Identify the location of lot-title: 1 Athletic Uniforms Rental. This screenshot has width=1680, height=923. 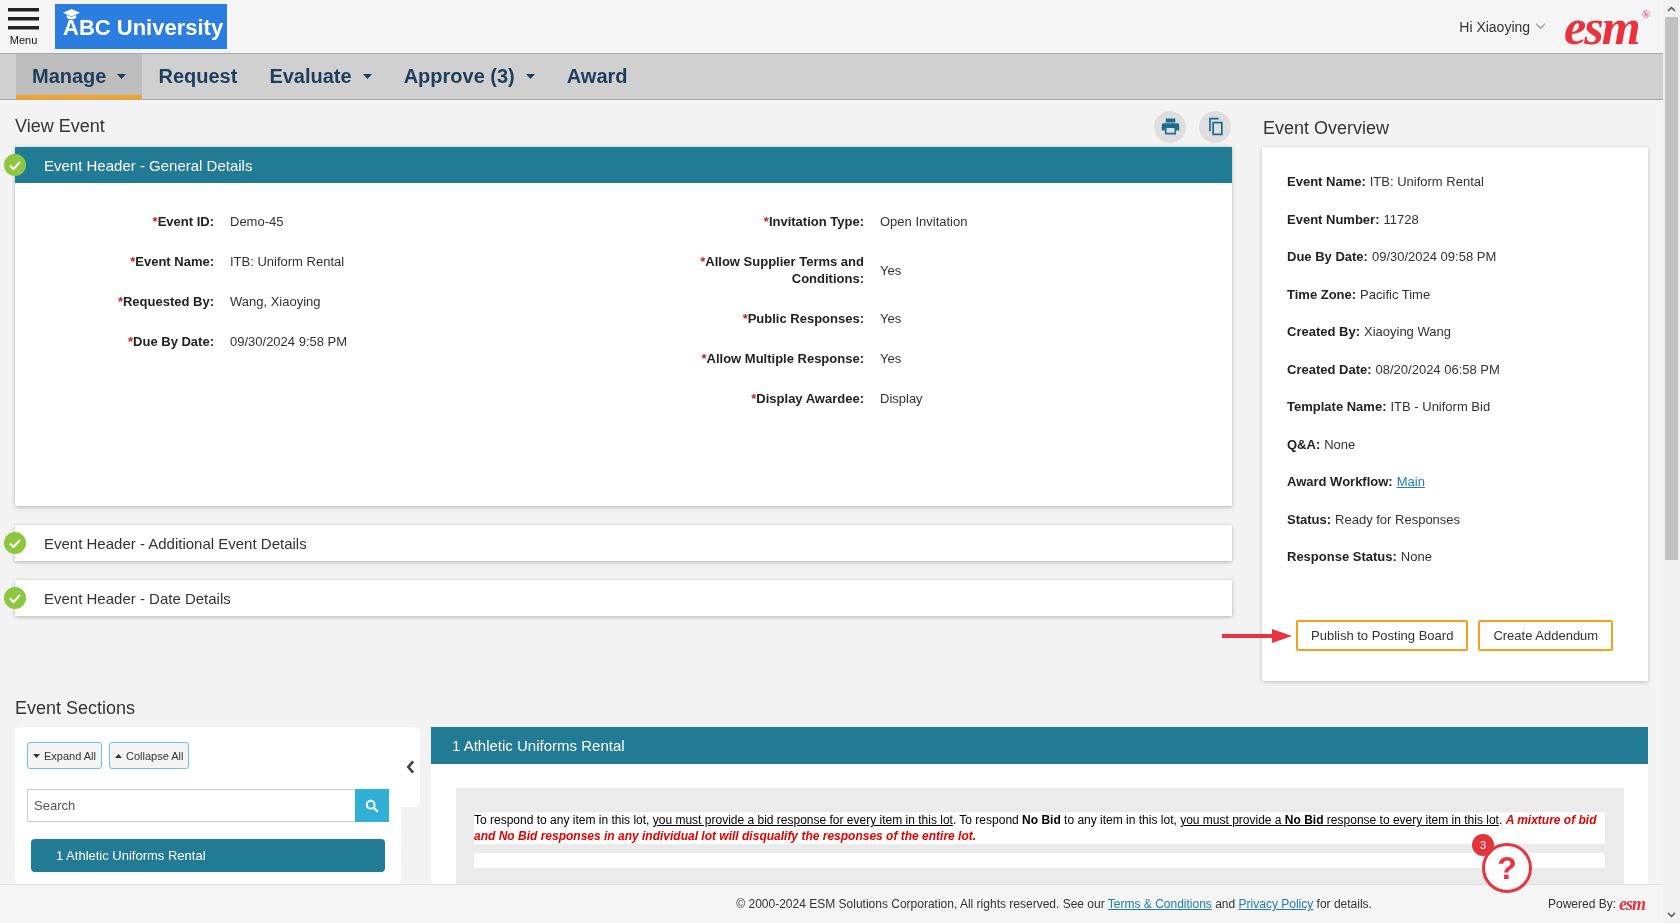
(1039, 745).